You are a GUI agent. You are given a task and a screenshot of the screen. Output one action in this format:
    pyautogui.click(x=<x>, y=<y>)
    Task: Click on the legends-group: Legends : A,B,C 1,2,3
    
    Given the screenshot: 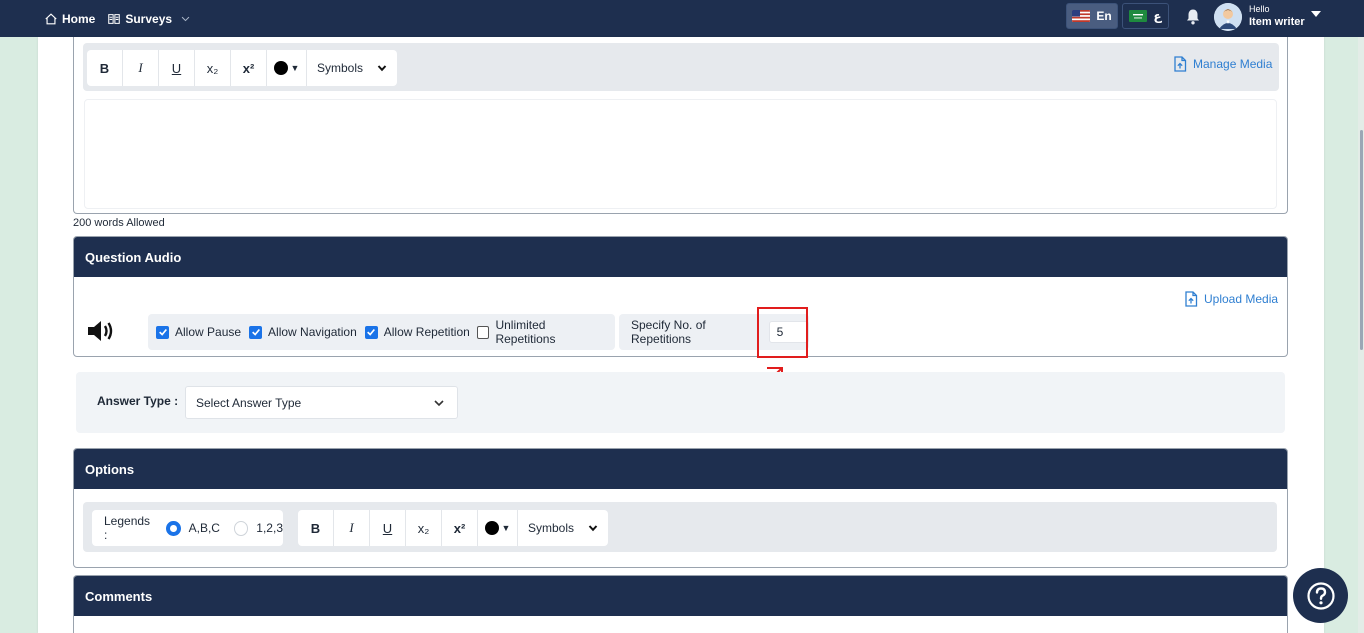 What is the action you would take?
    pyautogui.click(x=187, y=528)
    